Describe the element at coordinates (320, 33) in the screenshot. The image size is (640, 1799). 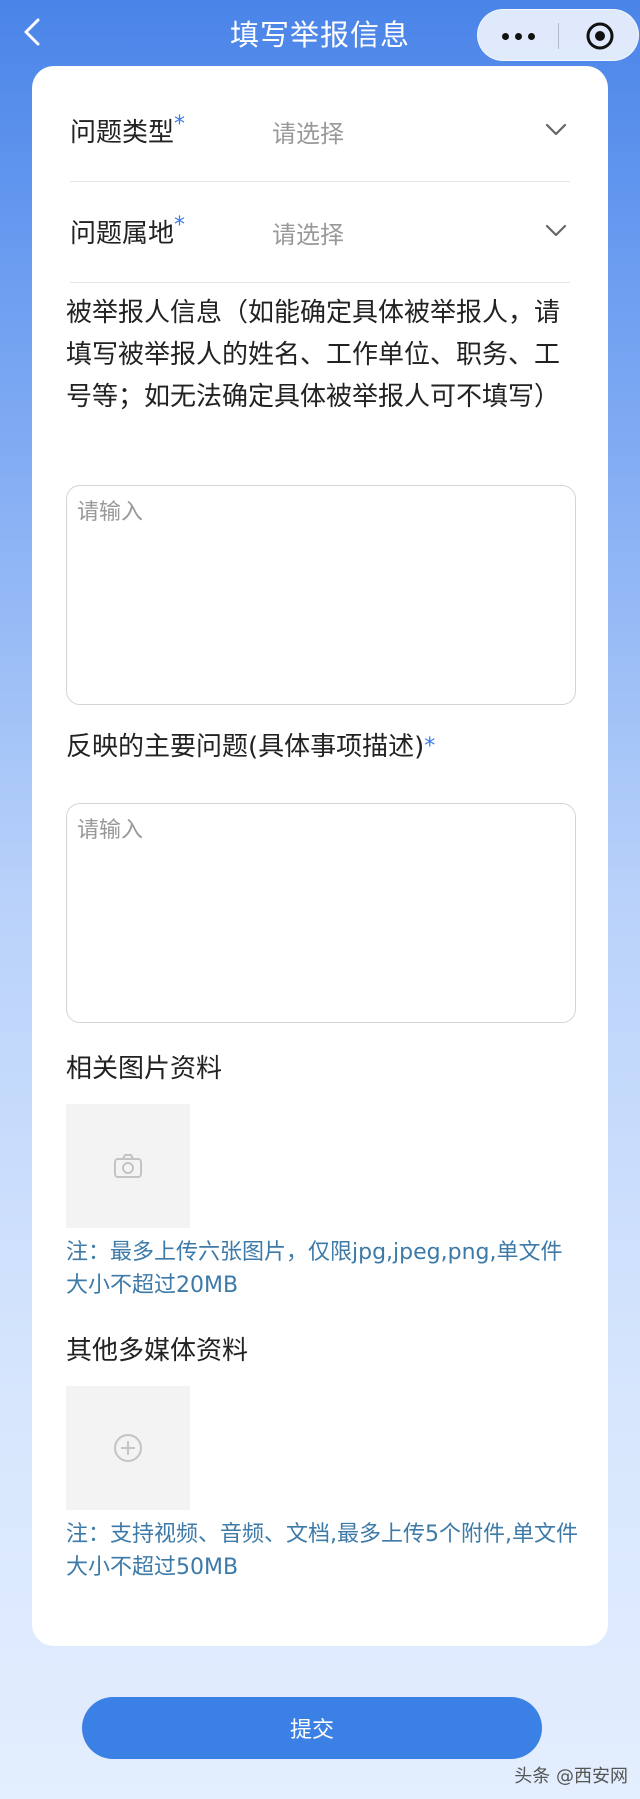
I see `nav-bar: 填写举报信息` at that location.